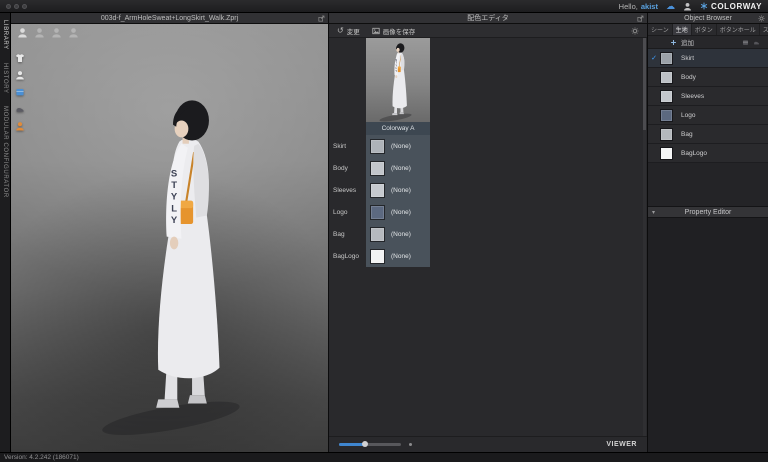  I want to click on tab-fabric: 生地, so click(682, 29).